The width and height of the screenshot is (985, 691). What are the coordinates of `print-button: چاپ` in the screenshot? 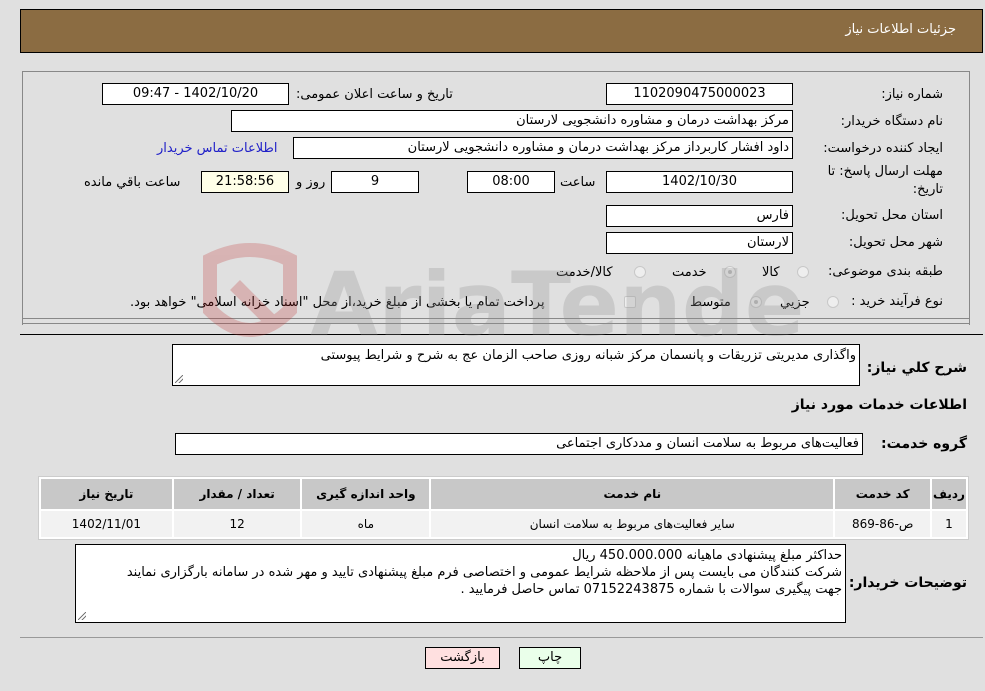 It's located at (550, 658).